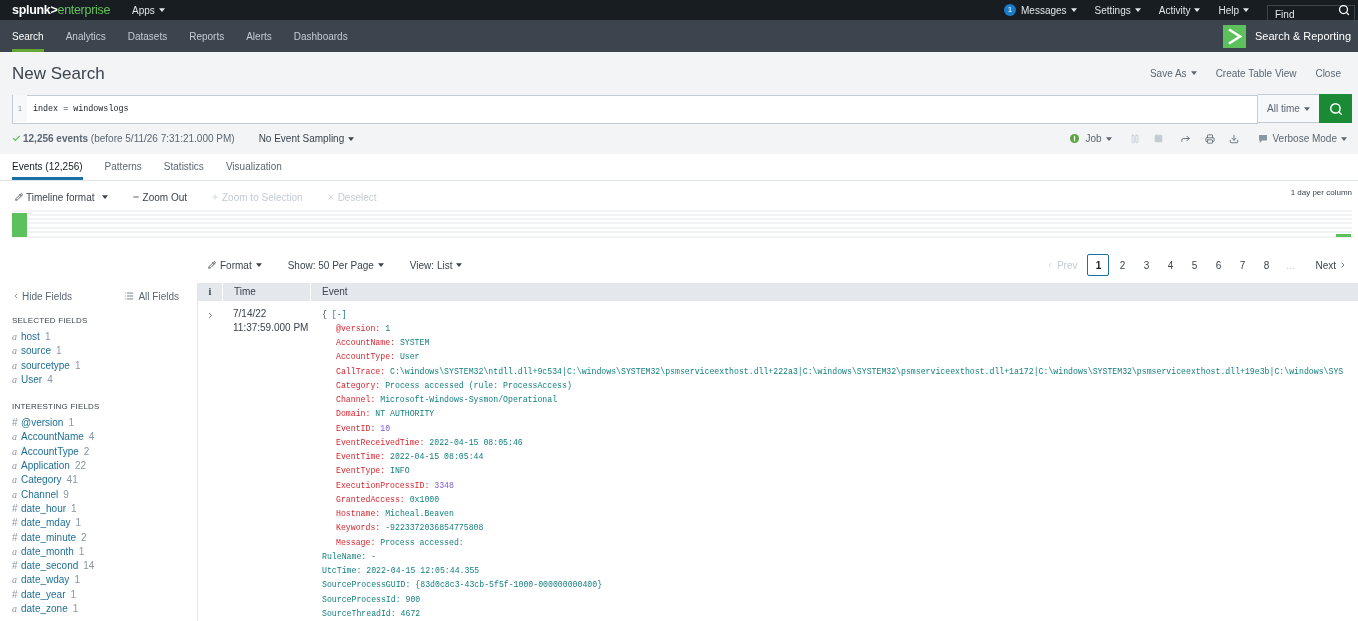 The width and height of the screenshot is (1358, 621). Describe the element at coordinates (1209, 138) in the screenshot. I see `print-icon` at that location.